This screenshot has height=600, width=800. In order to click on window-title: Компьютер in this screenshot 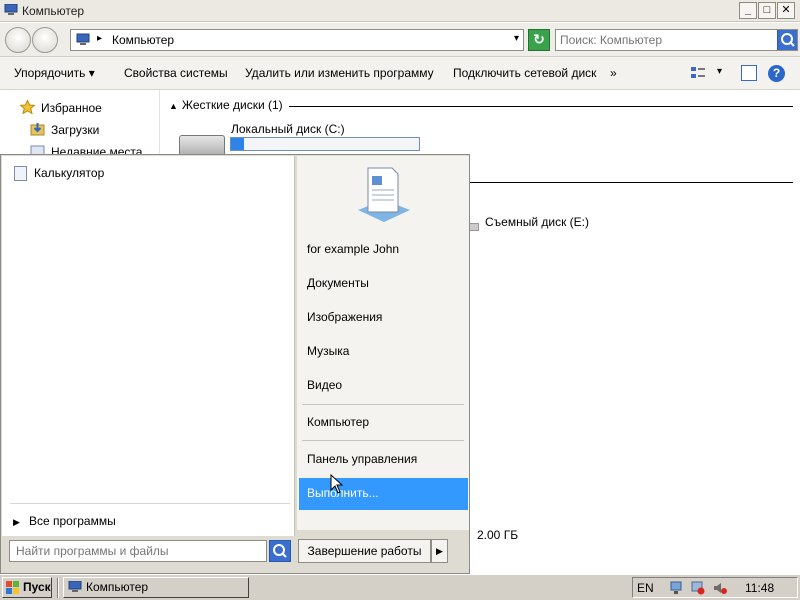, I will do `click(53, 11)`.